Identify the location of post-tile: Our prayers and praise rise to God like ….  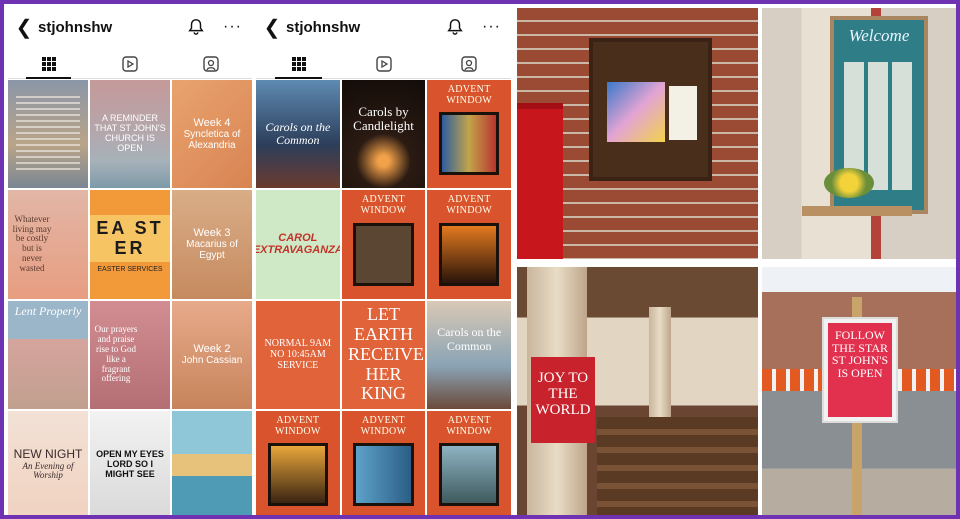
(130, 354).